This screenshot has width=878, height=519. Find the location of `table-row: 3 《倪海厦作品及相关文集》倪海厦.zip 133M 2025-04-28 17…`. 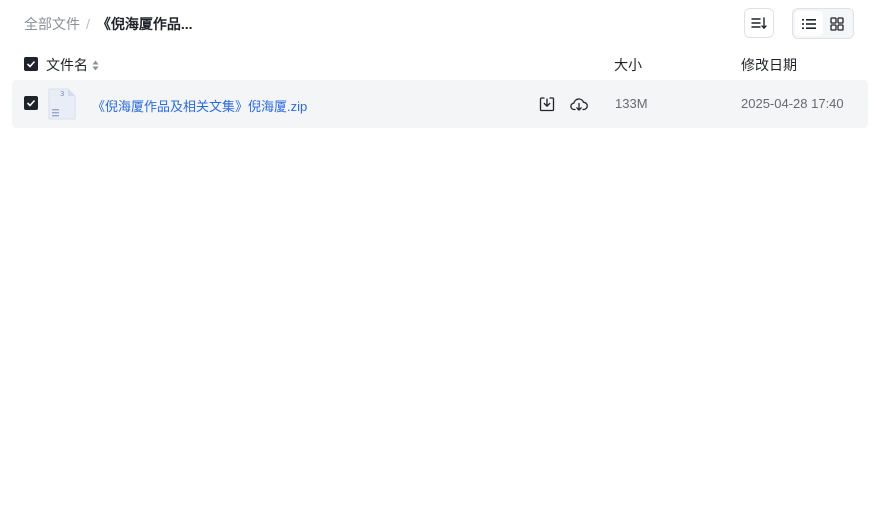

table-row: 3 《倪海厦作品及相关文集》倪海厦.zip 133M 2025-04-28 17… is located at coordinates (440, 104).